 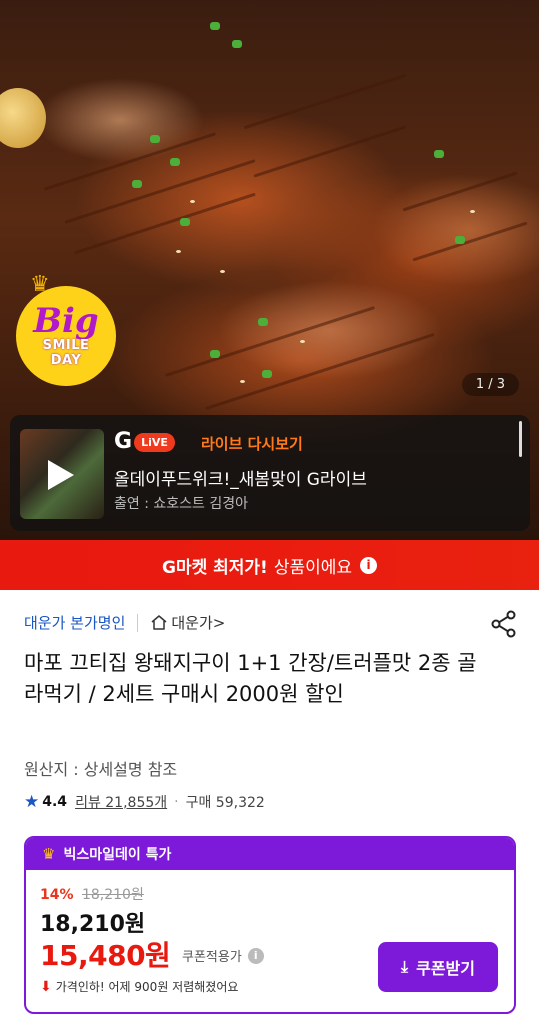 I want to click on coupon-price: 15,480원, so click(x=105, y=955).